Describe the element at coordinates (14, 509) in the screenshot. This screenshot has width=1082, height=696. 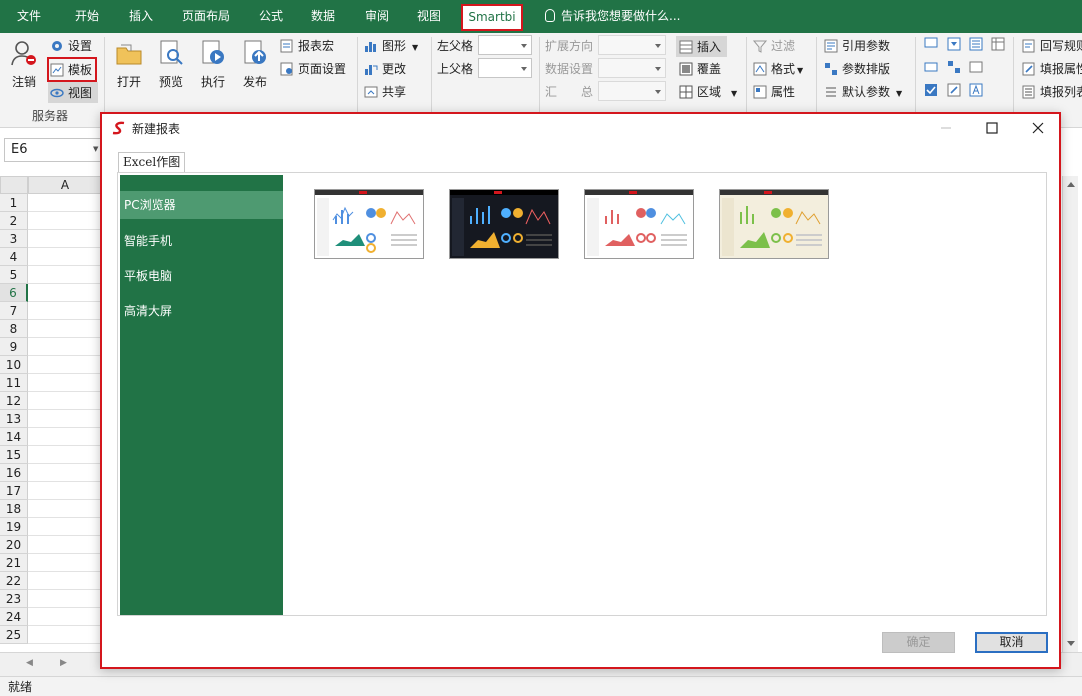
I see `row-header: 18` at that location.